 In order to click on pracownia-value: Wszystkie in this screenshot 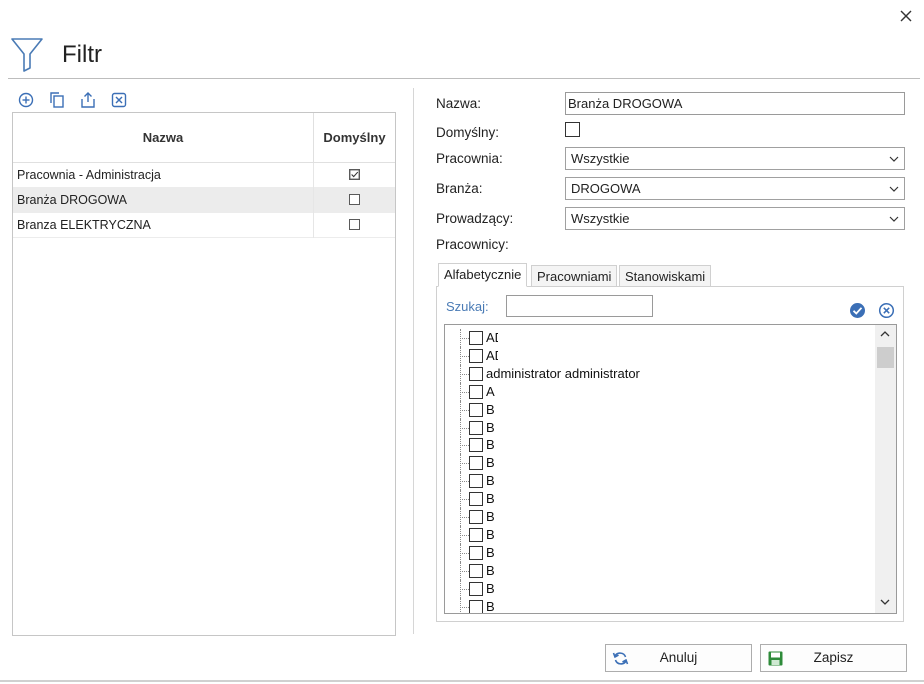, I will do `click(600, 158)`.